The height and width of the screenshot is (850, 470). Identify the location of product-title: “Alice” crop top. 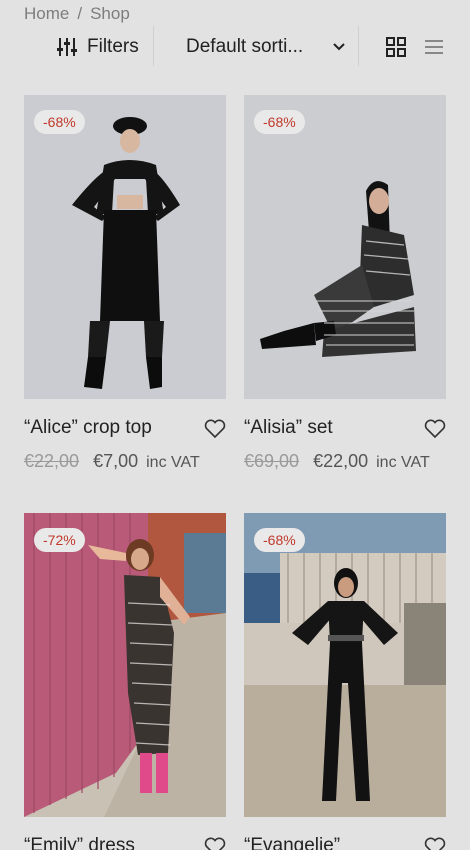
(88, 428).